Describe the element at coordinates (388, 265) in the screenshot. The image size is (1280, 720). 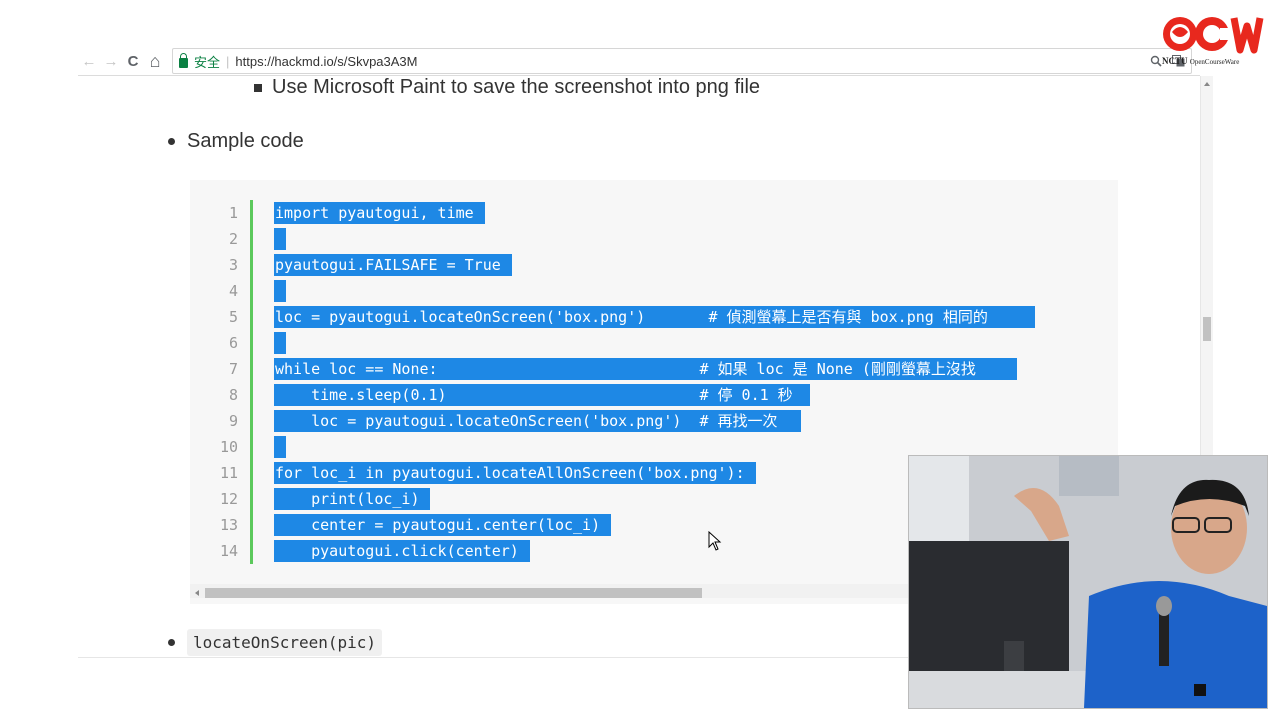
I see `code-text: pyautogui.FAILSAFE = True` at that location.